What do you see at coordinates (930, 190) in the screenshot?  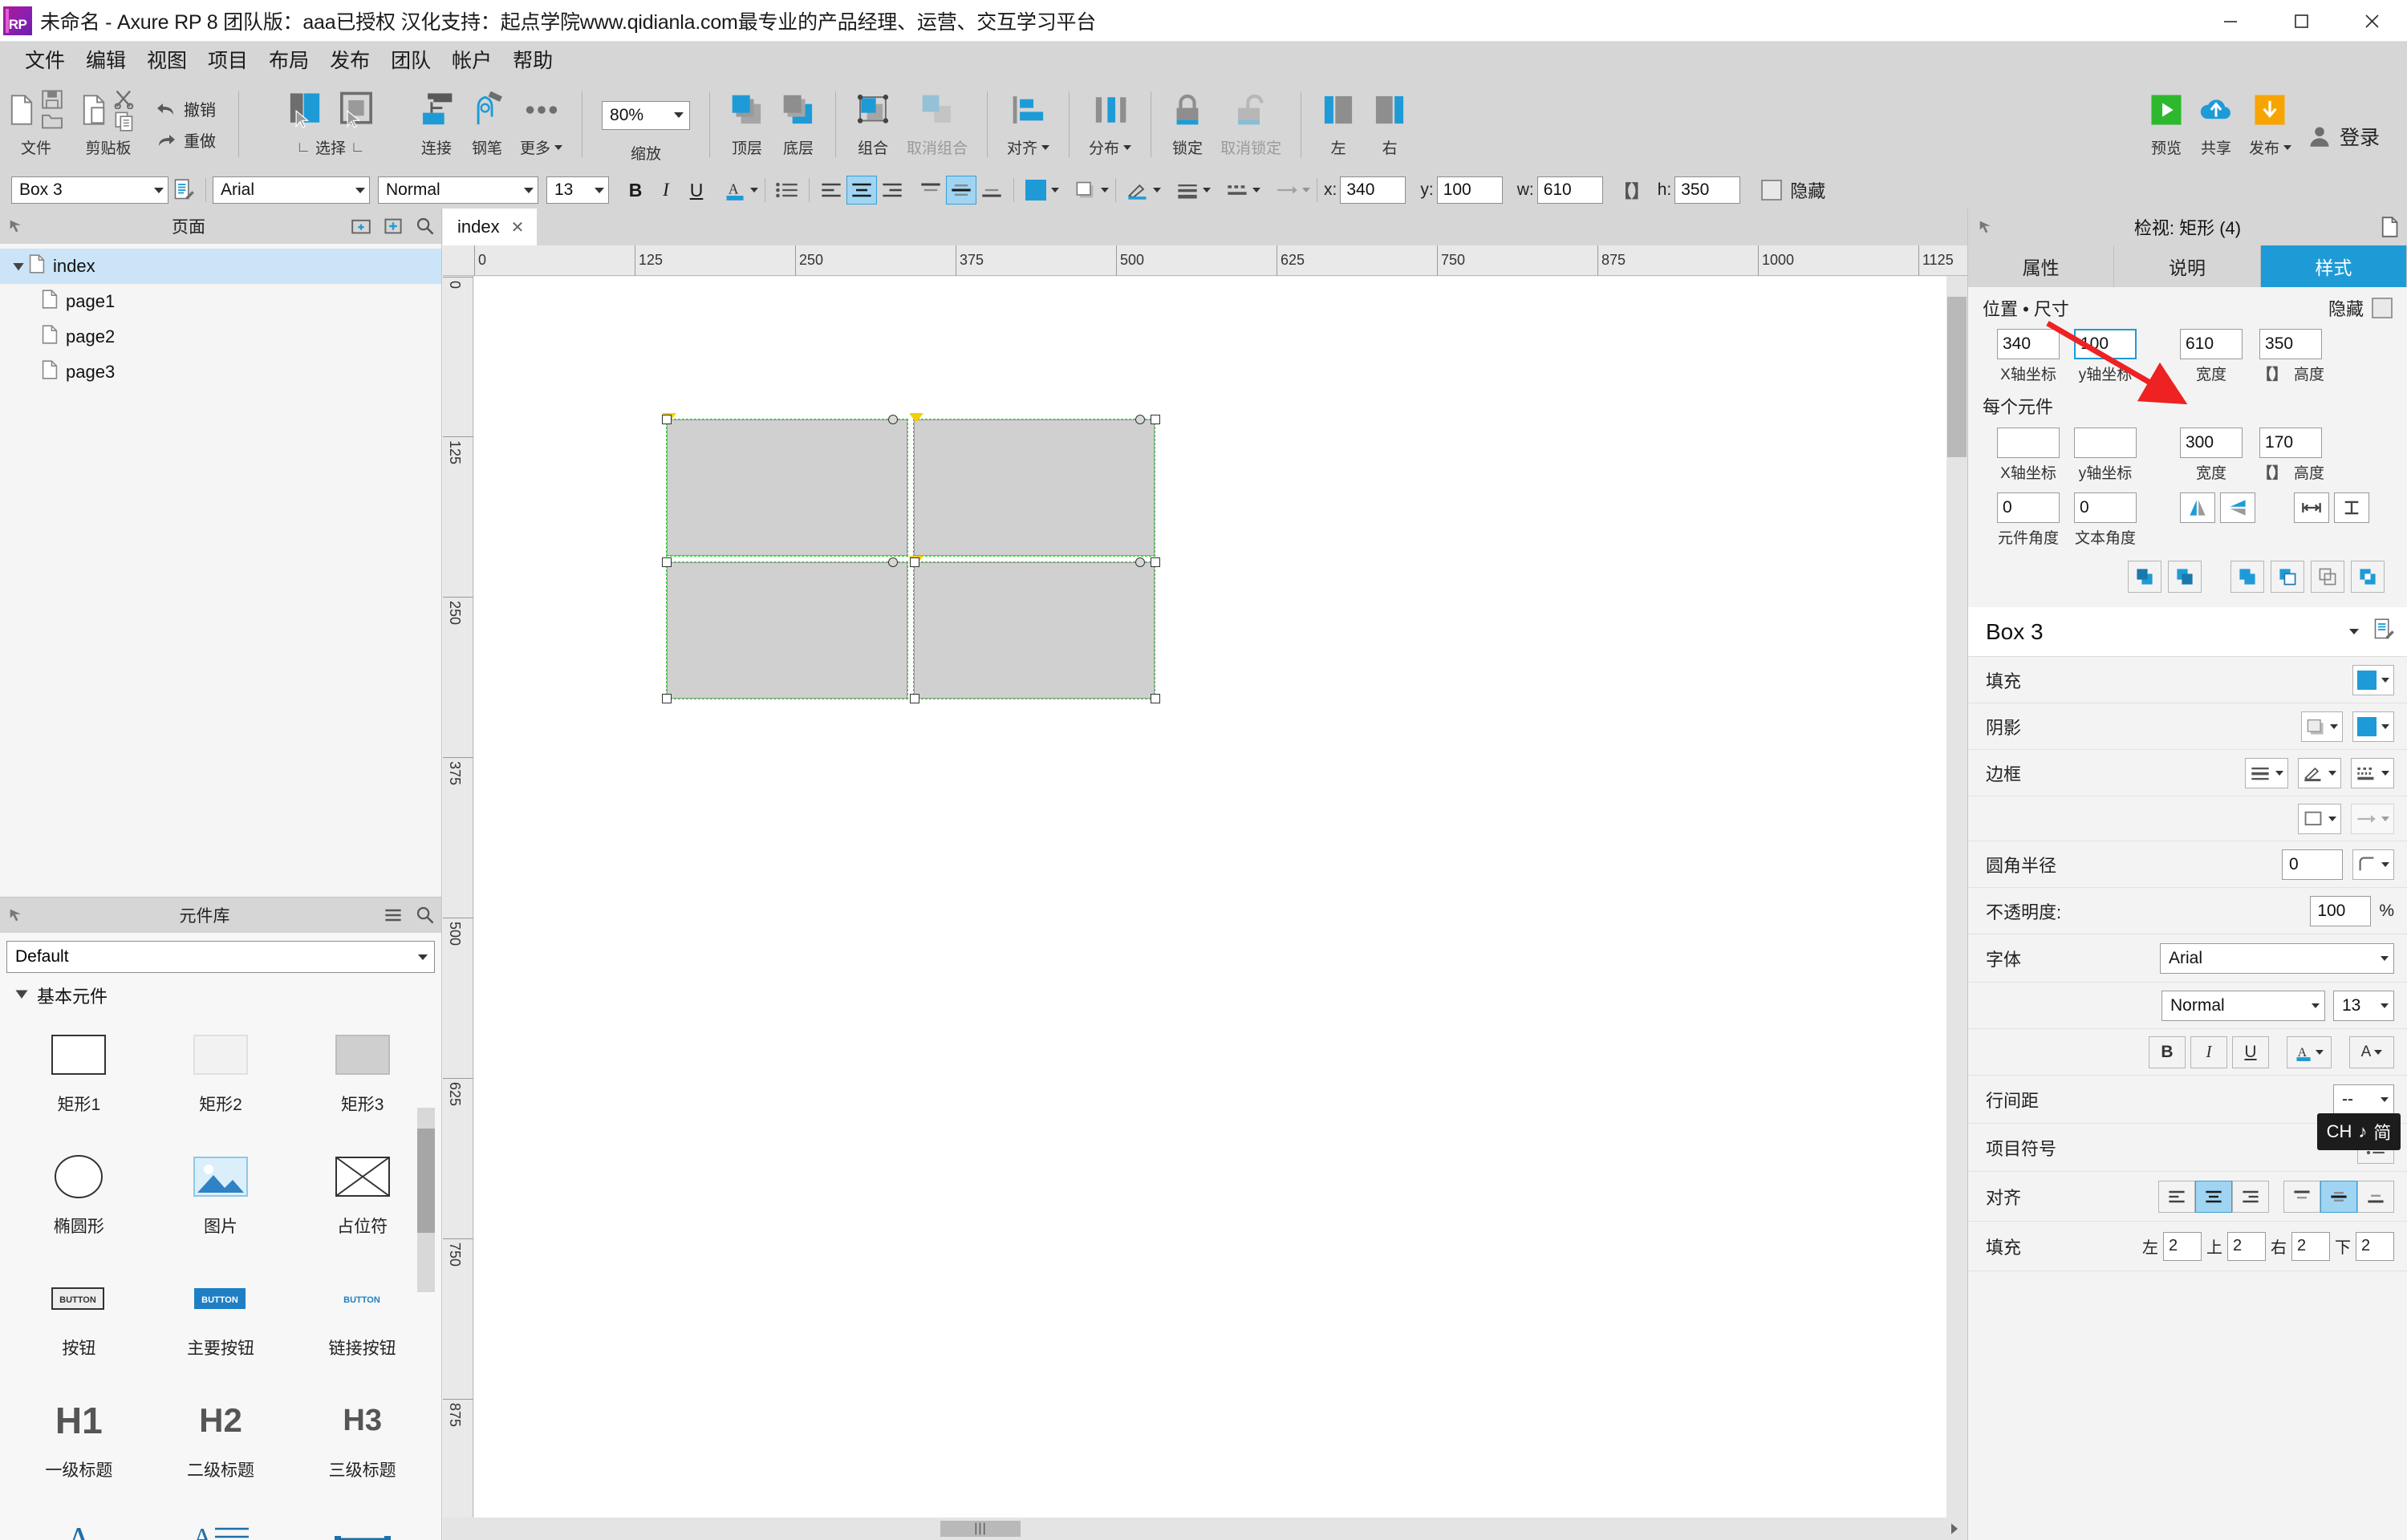 I see `valign-top-button` at bounding box center [930, 190].